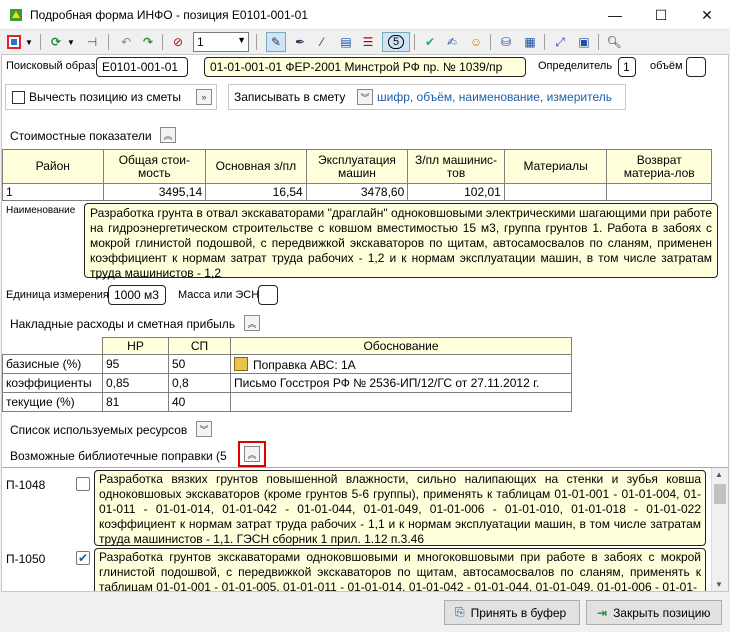 The image size is (730, 632). What do you see at coordinates (178, 42) in the screenshot?
I see `no-edit-icon: ⊘` at bounding box center [178, 42].